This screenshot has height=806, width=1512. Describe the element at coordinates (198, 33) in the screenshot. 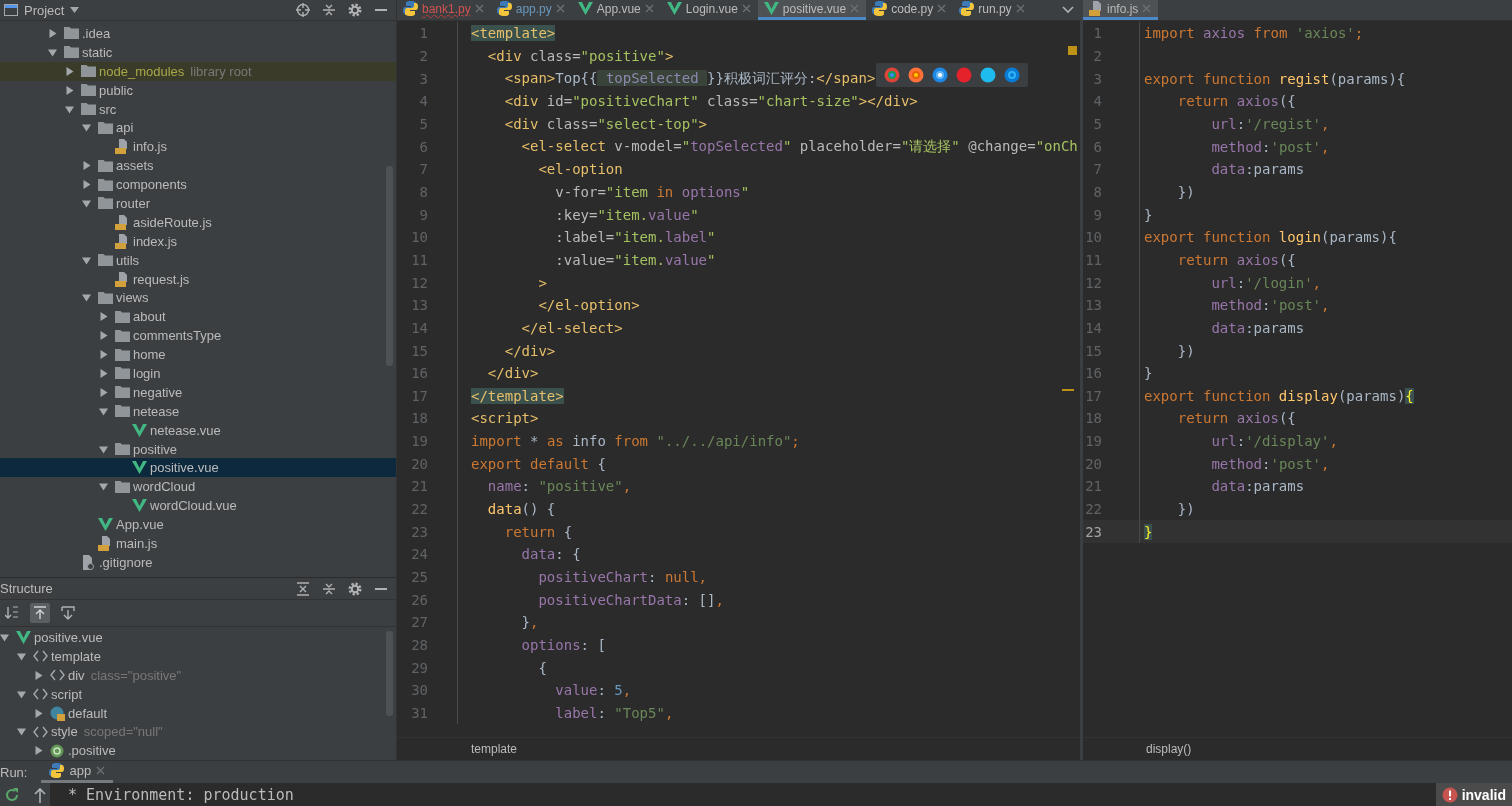

I see `tree-item: .idea` at that location.